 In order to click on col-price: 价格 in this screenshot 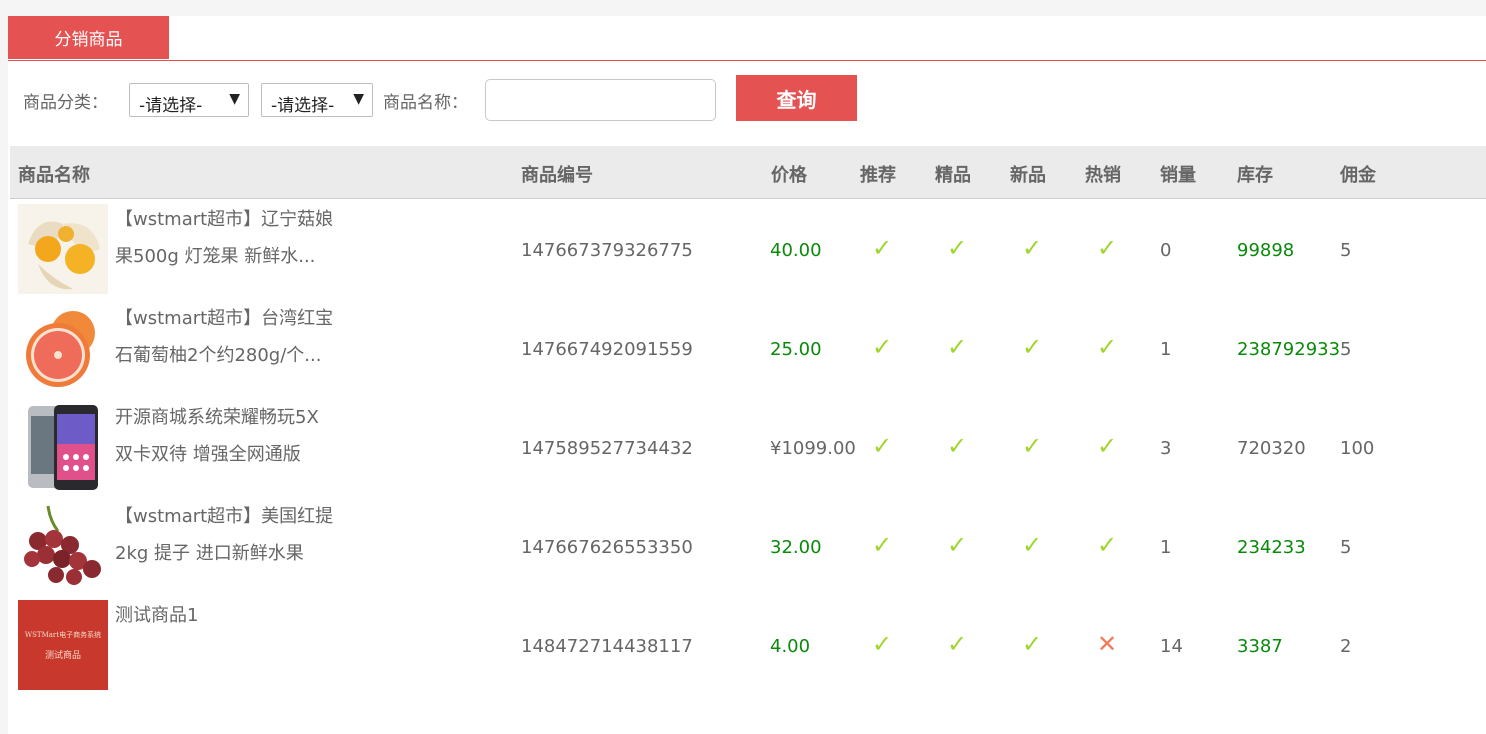, I will do `click(789, 175)`.